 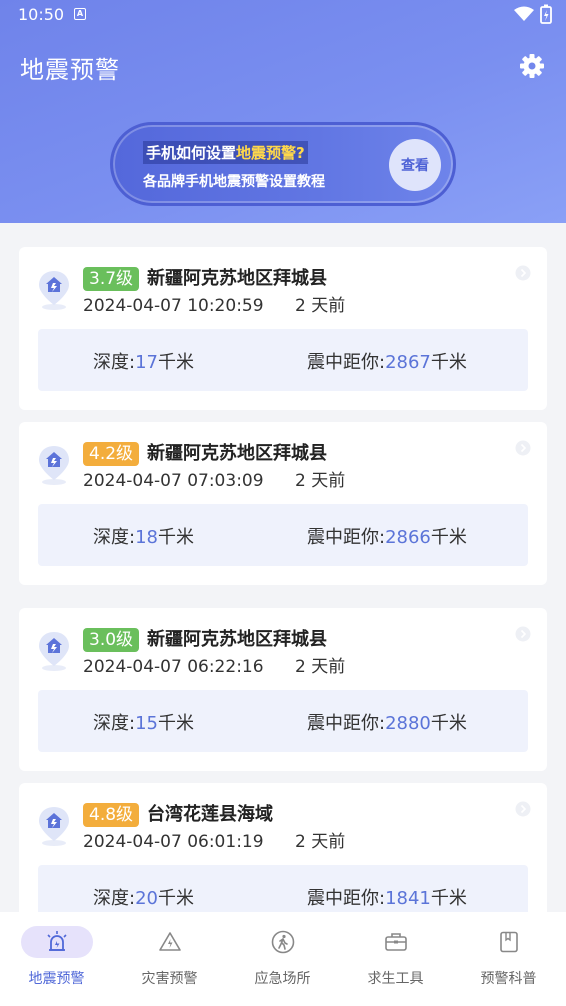 I want to click on view-button: 查看, so click(x=415, y=165).